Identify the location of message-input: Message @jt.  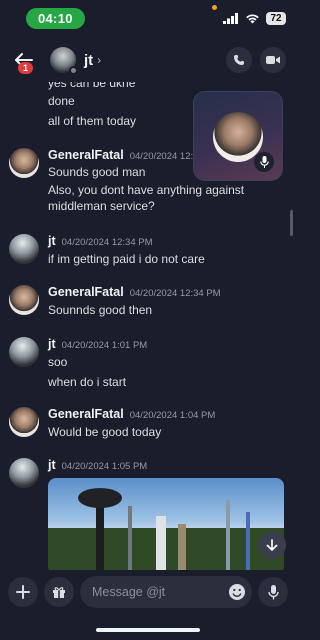
(166, 592).